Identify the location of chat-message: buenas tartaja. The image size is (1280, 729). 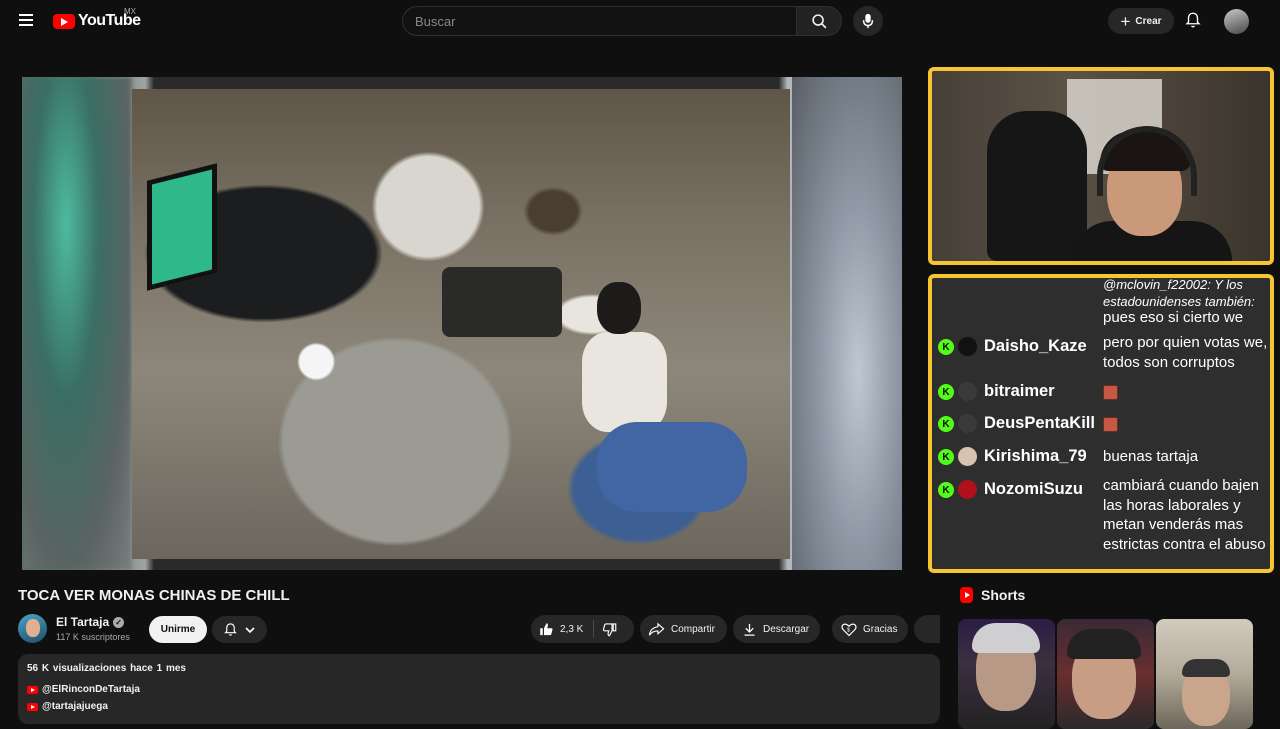
(1151, 456).